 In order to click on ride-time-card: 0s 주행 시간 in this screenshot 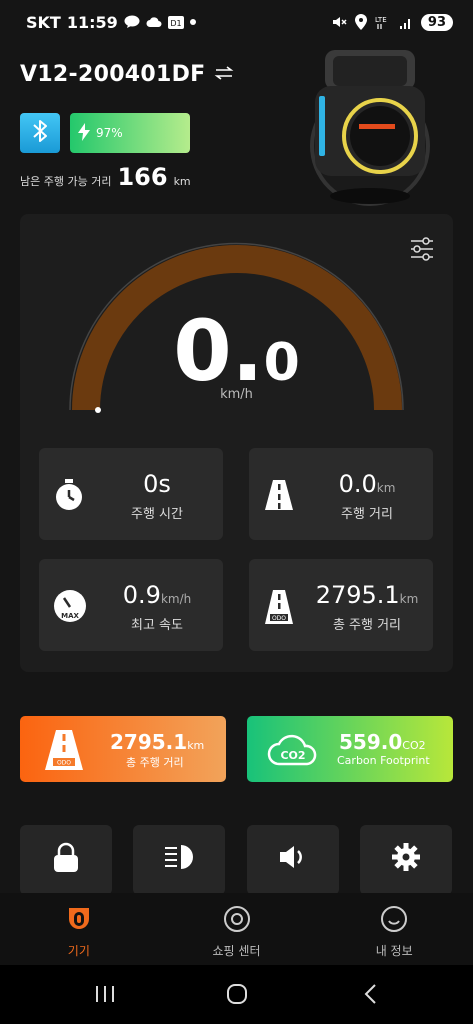, I will do `click(131, 494)`.